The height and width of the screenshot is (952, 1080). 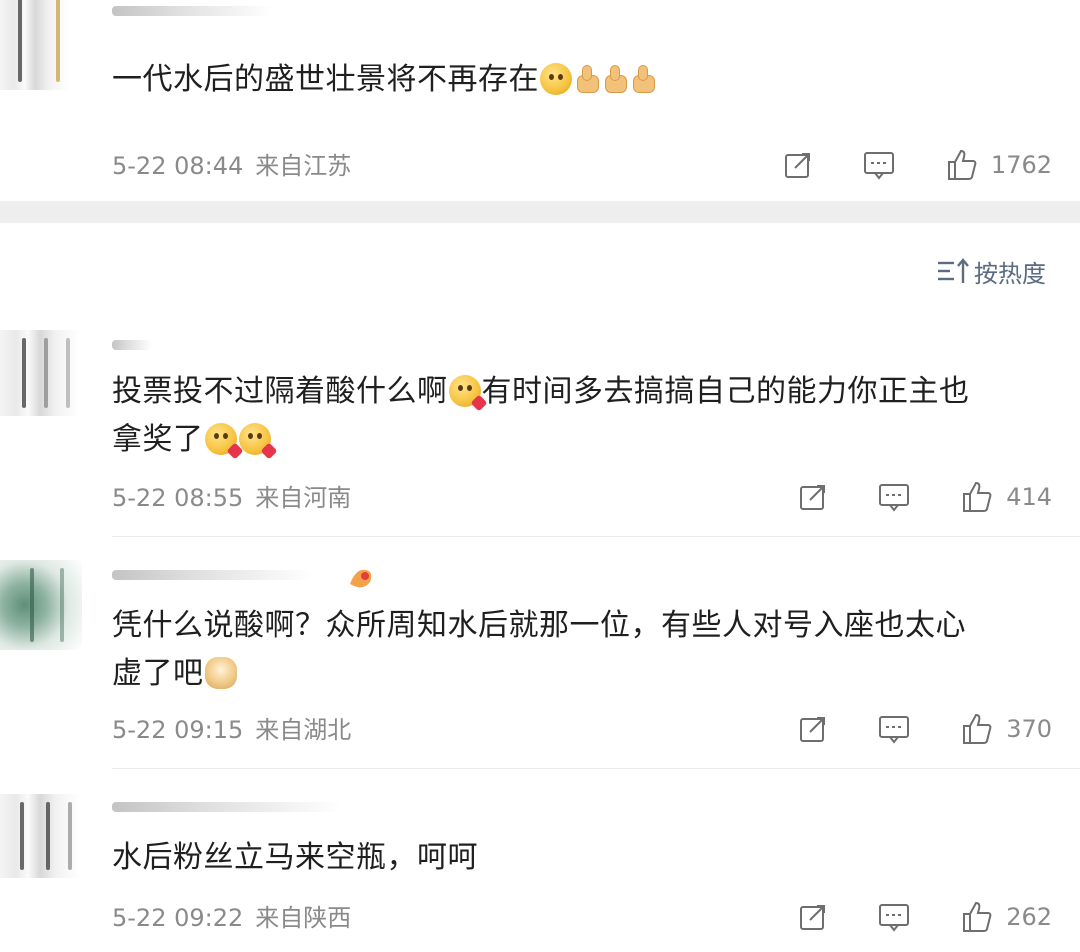 I want to click on like-button: 1762, so click(x=998, y=165).